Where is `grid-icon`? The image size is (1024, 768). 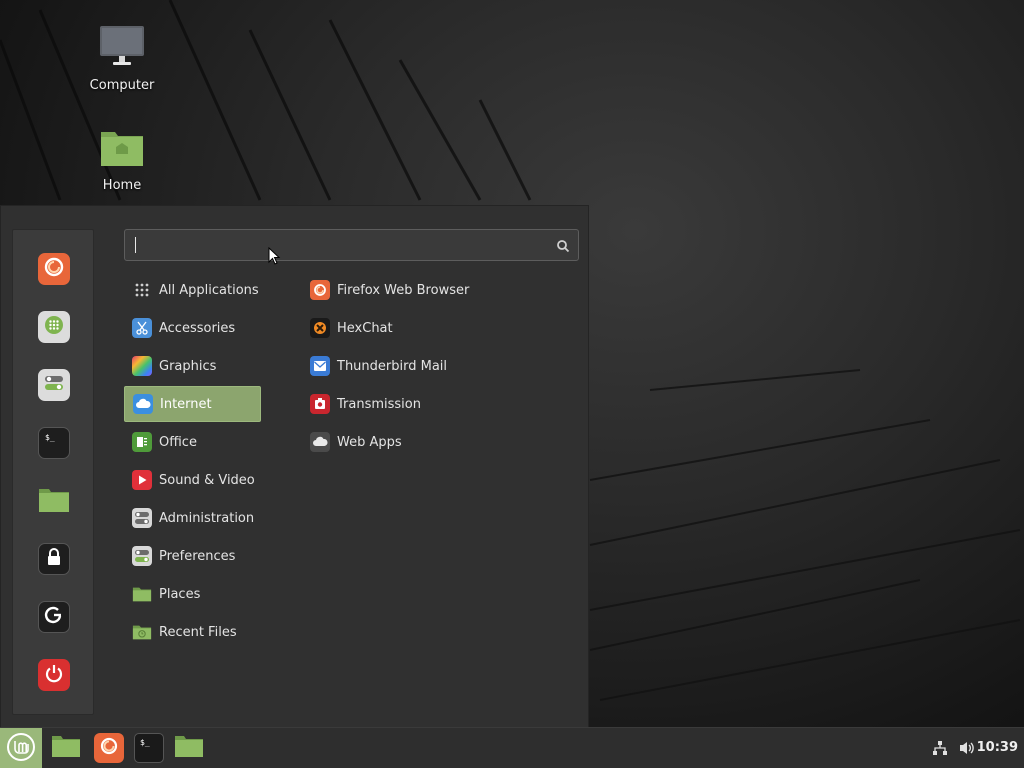 grid-icon is located at coordinates (142, 290).